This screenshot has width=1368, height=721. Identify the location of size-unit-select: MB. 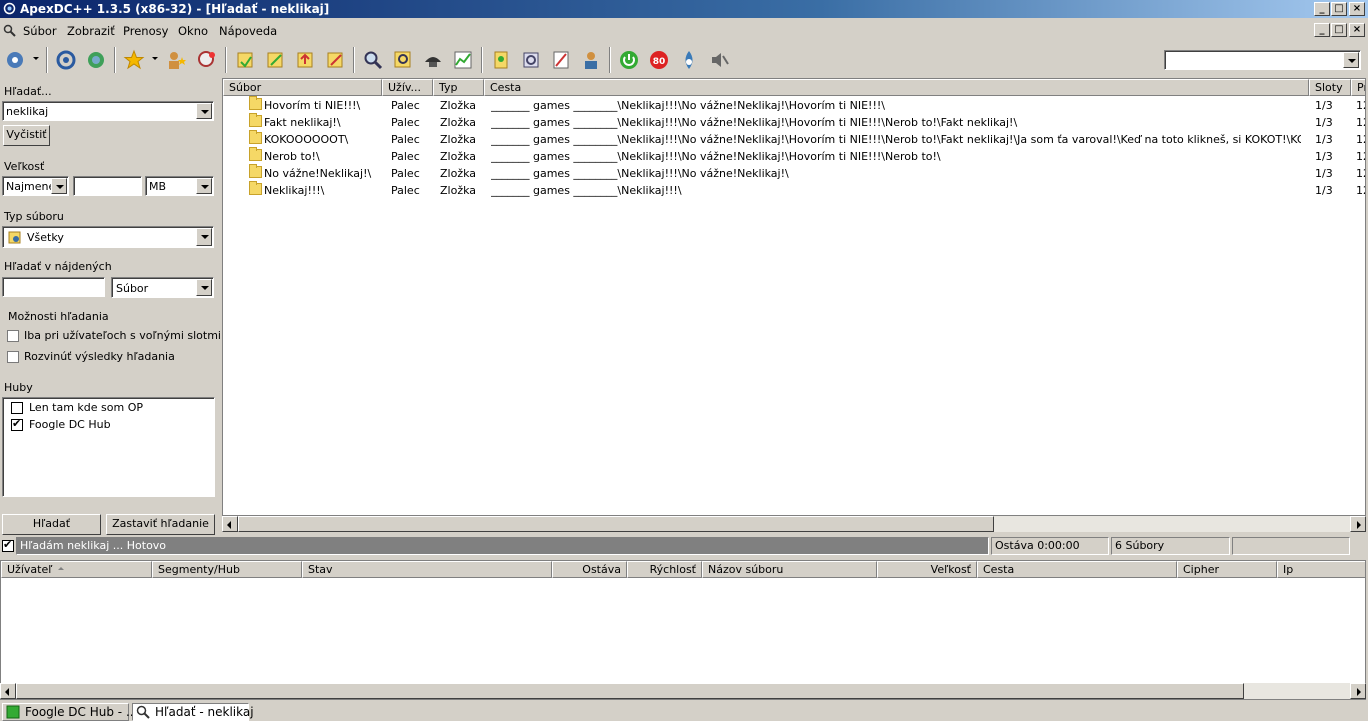
(179, 186).